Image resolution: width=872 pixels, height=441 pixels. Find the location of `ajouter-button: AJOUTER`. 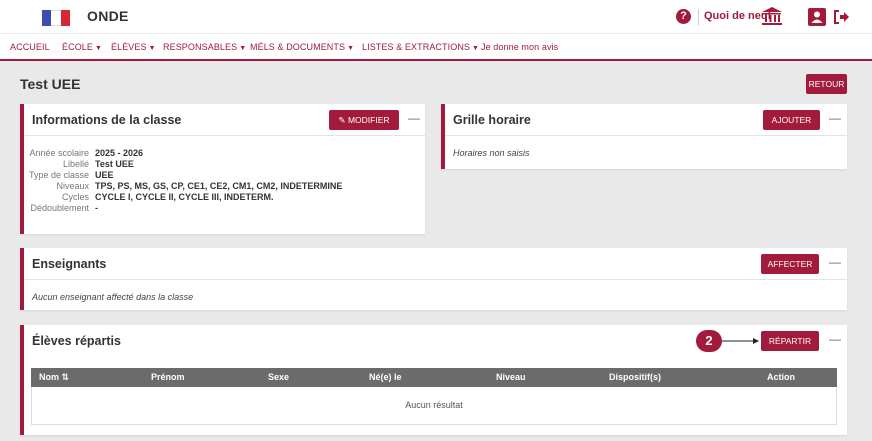

ajouter-button: AJOUTER is located at coordinates (791, 120).